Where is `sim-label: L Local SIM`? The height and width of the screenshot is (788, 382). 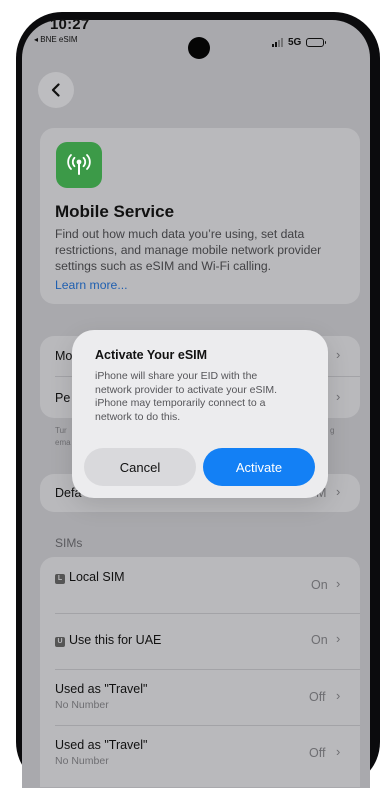
sim-label: L Local SIM is located at coordinates (90, 577).